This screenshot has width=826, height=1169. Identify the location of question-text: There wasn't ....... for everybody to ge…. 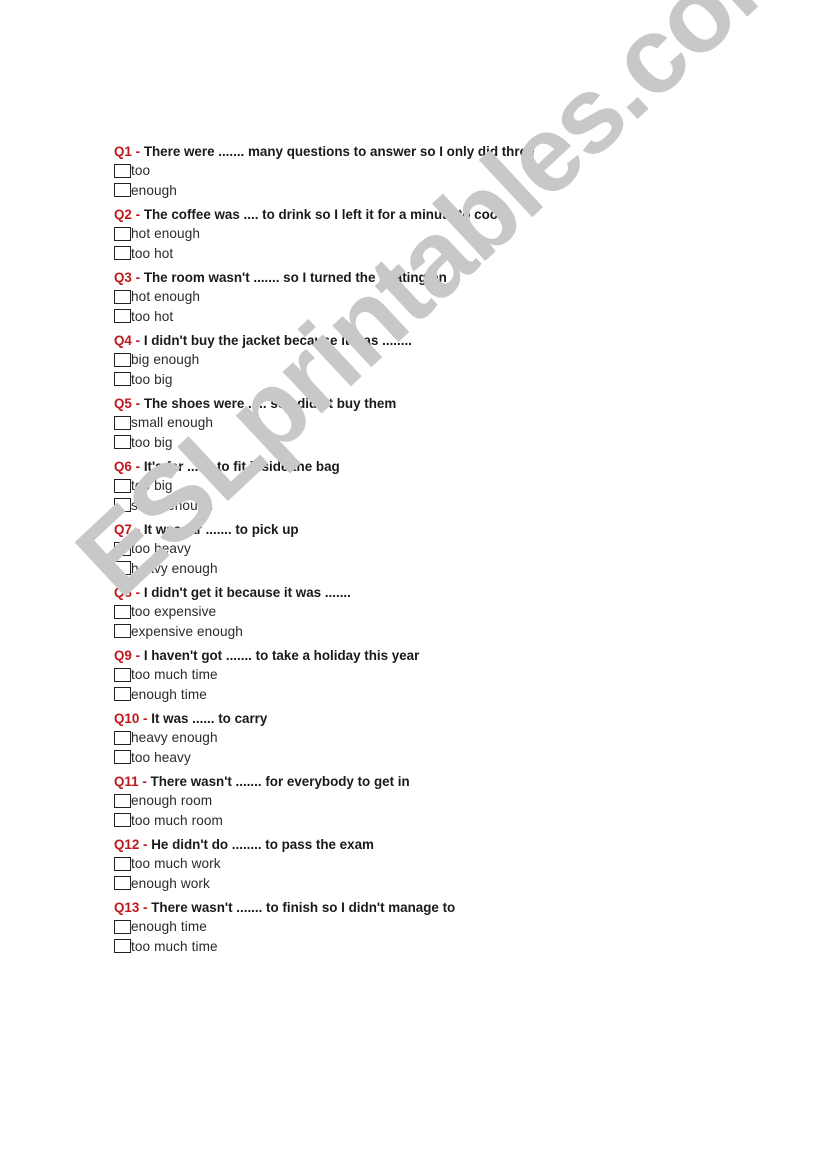
(280, 781).